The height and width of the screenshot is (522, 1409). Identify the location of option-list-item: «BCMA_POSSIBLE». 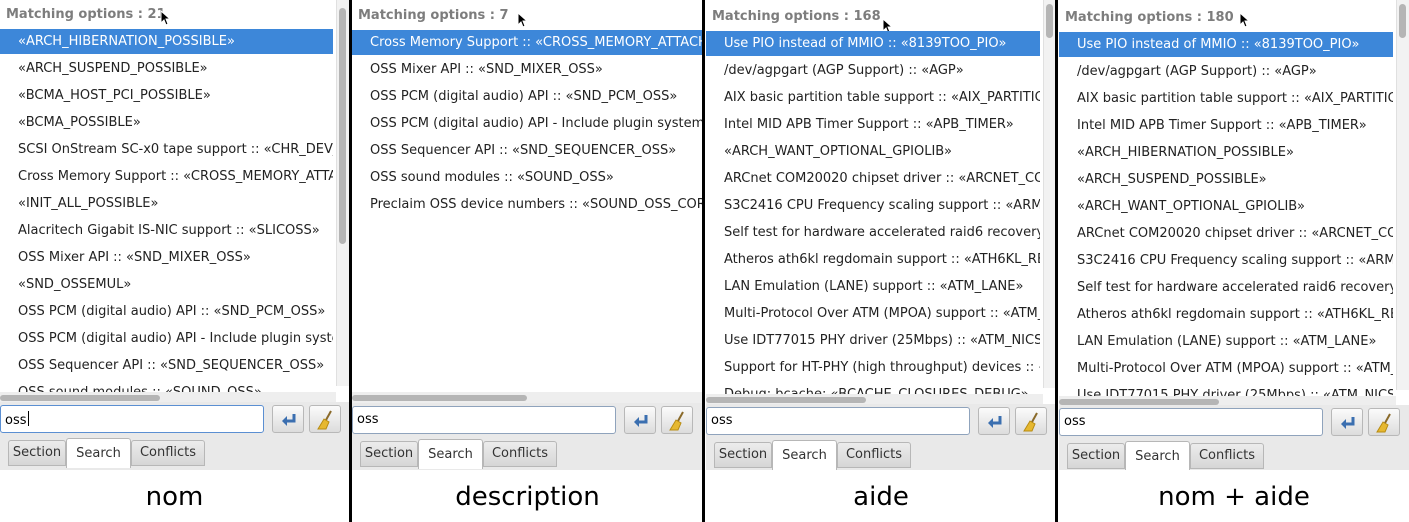
(166, 122).